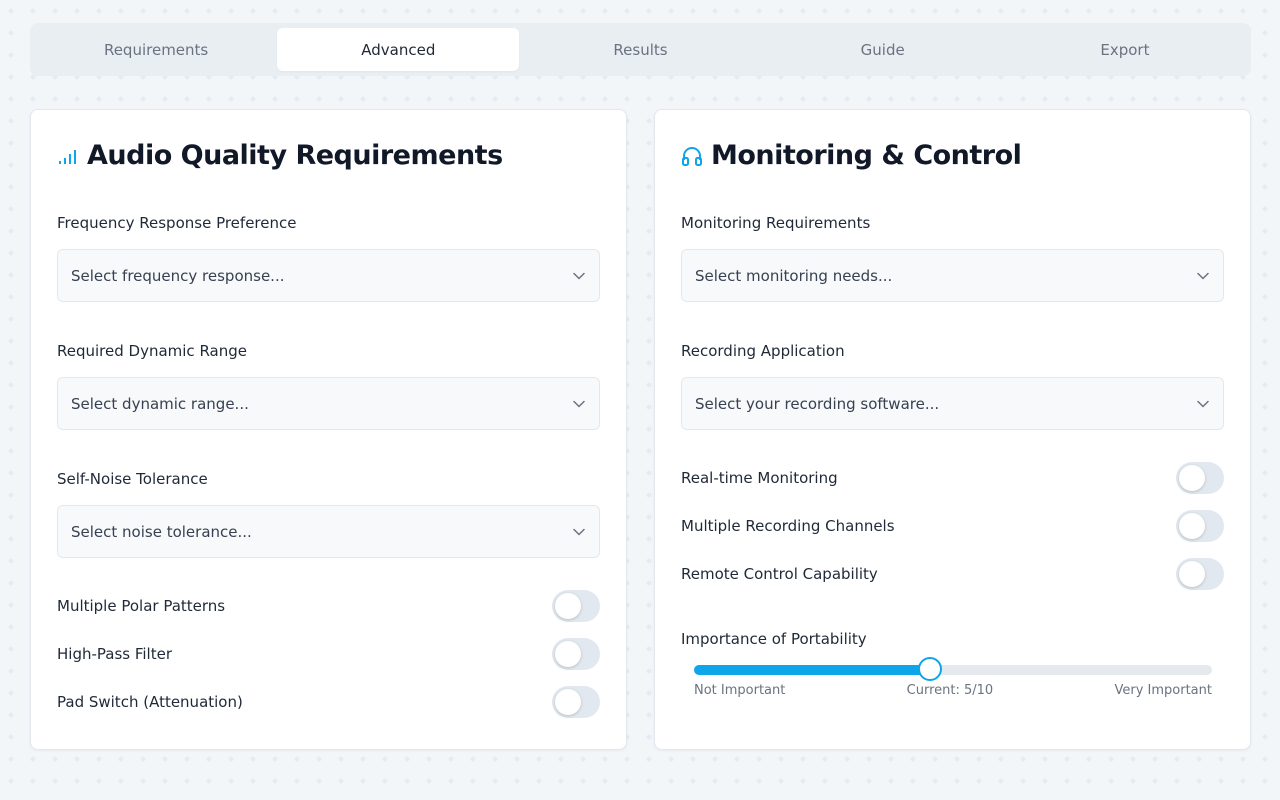 The height and width of the screenshot is (800, 1280). Describe the element at coordinates (788, 526) in the screenshot. I see `multiple-channels-label: Multiple Recording Channels` at that location.